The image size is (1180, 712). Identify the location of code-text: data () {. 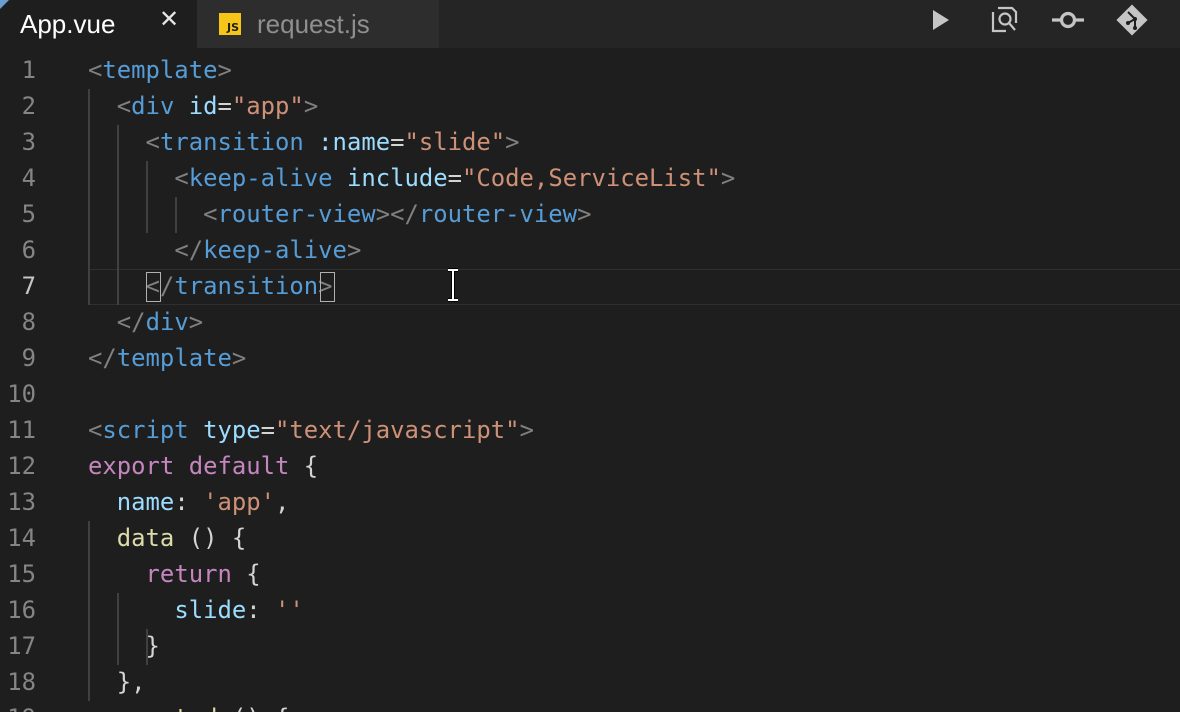
(167, 538).